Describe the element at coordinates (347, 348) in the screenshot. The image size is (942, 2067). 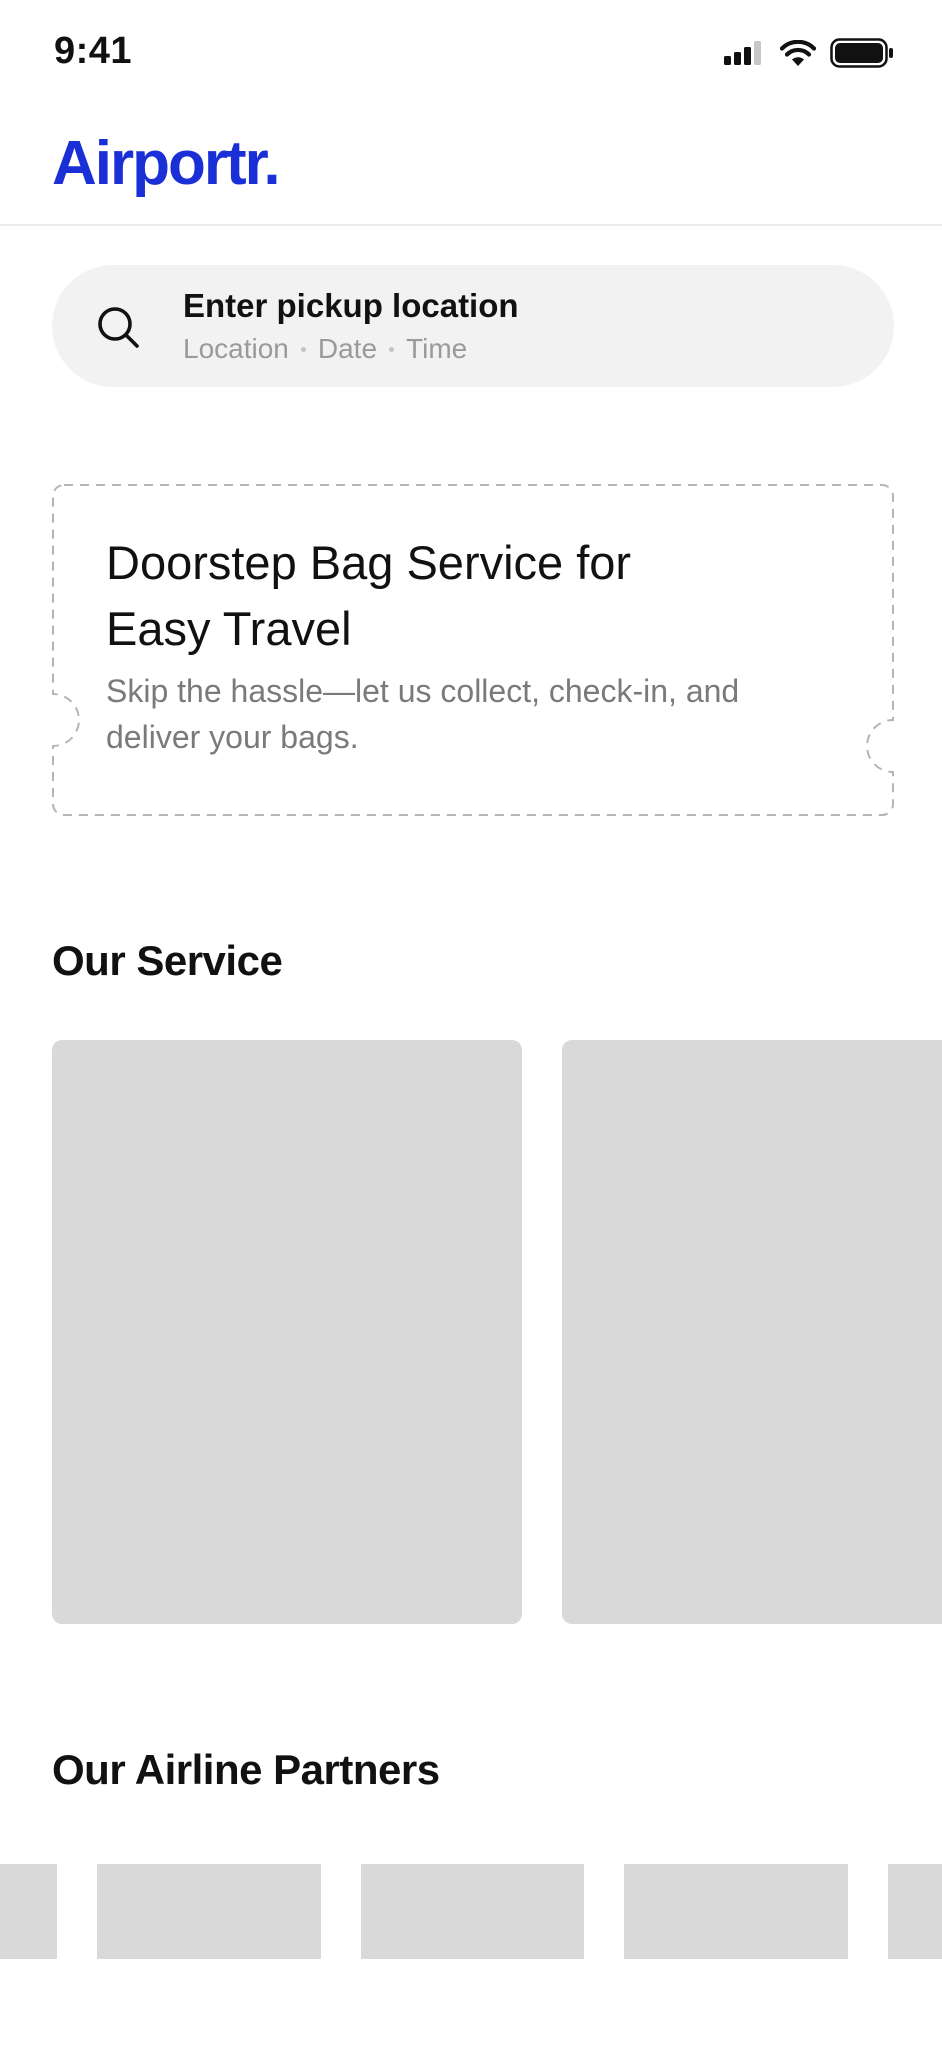
I see `search-meta-date: Date` at that location.